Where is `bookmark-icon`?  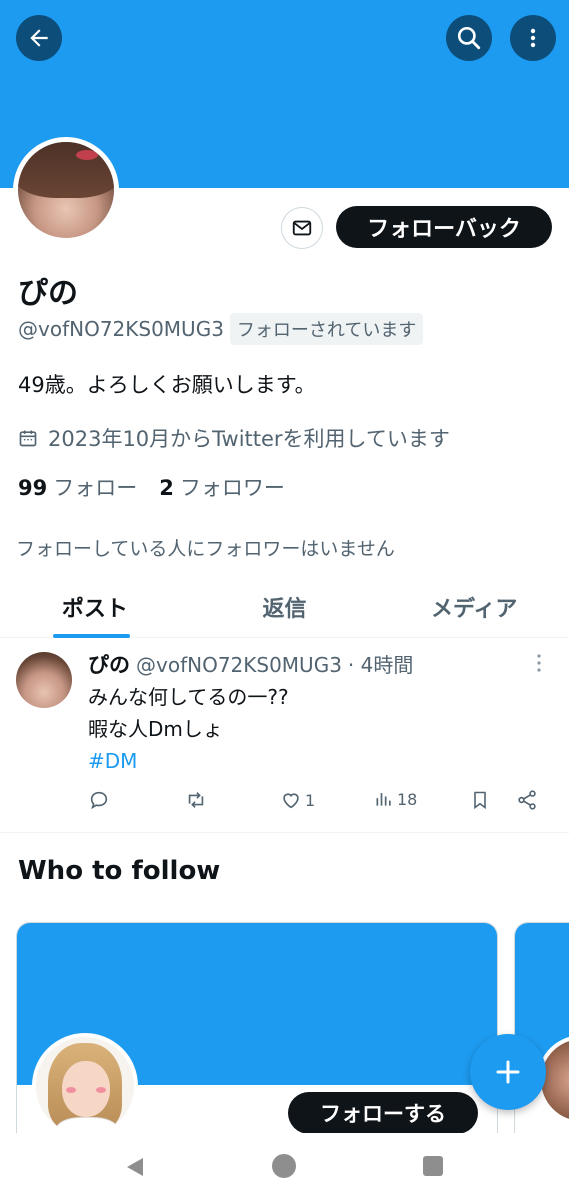 bookmark-icon is located at coordinates (480, 800).